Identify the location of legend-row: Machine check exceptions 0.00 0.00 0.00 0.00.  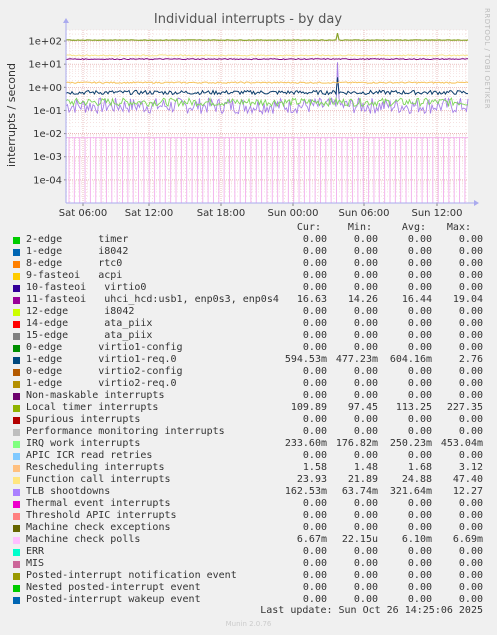
(248, 528).